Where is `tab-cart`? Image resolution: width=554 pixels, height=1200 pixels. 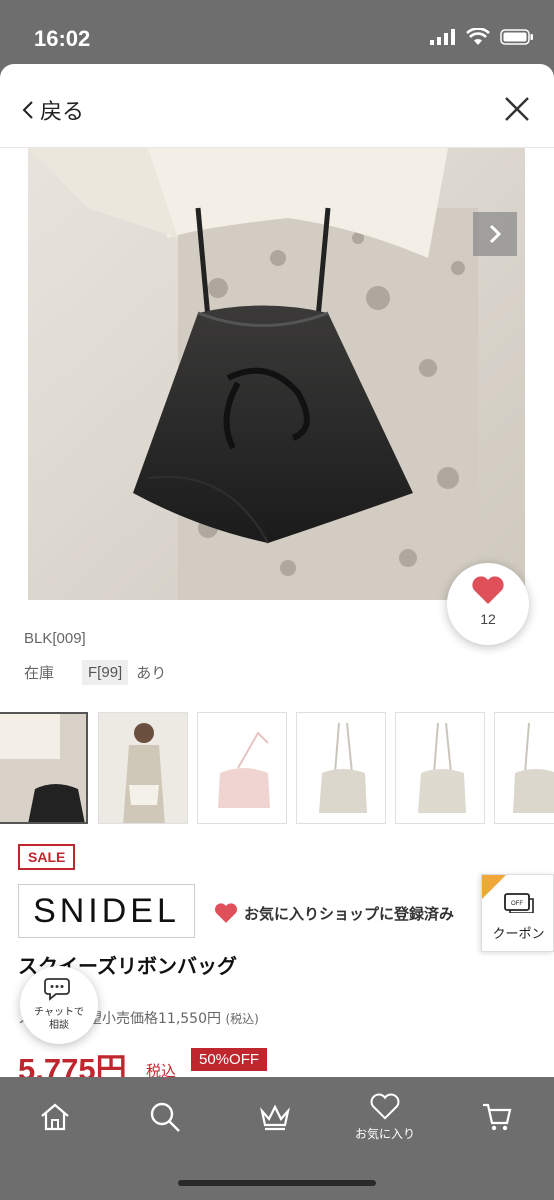
tab-cart is located at coordinates (497, 1117).